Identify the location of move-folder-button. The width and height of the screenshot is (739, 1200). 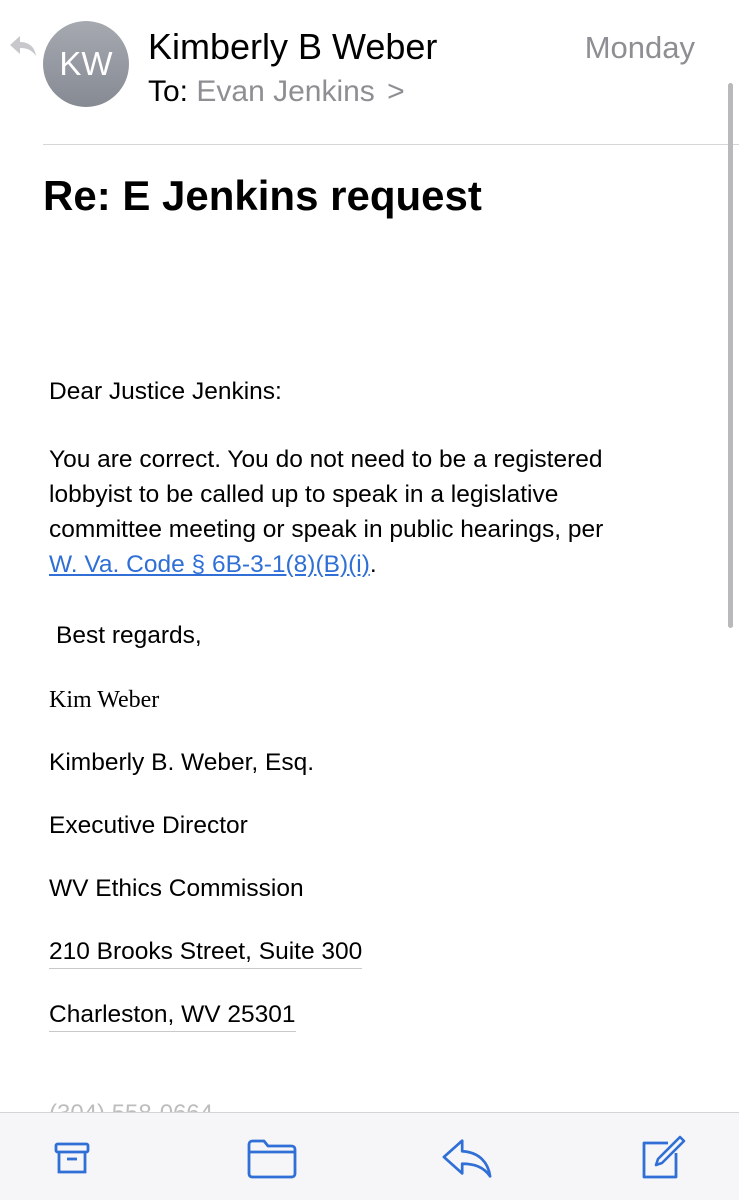
(272, 1158).